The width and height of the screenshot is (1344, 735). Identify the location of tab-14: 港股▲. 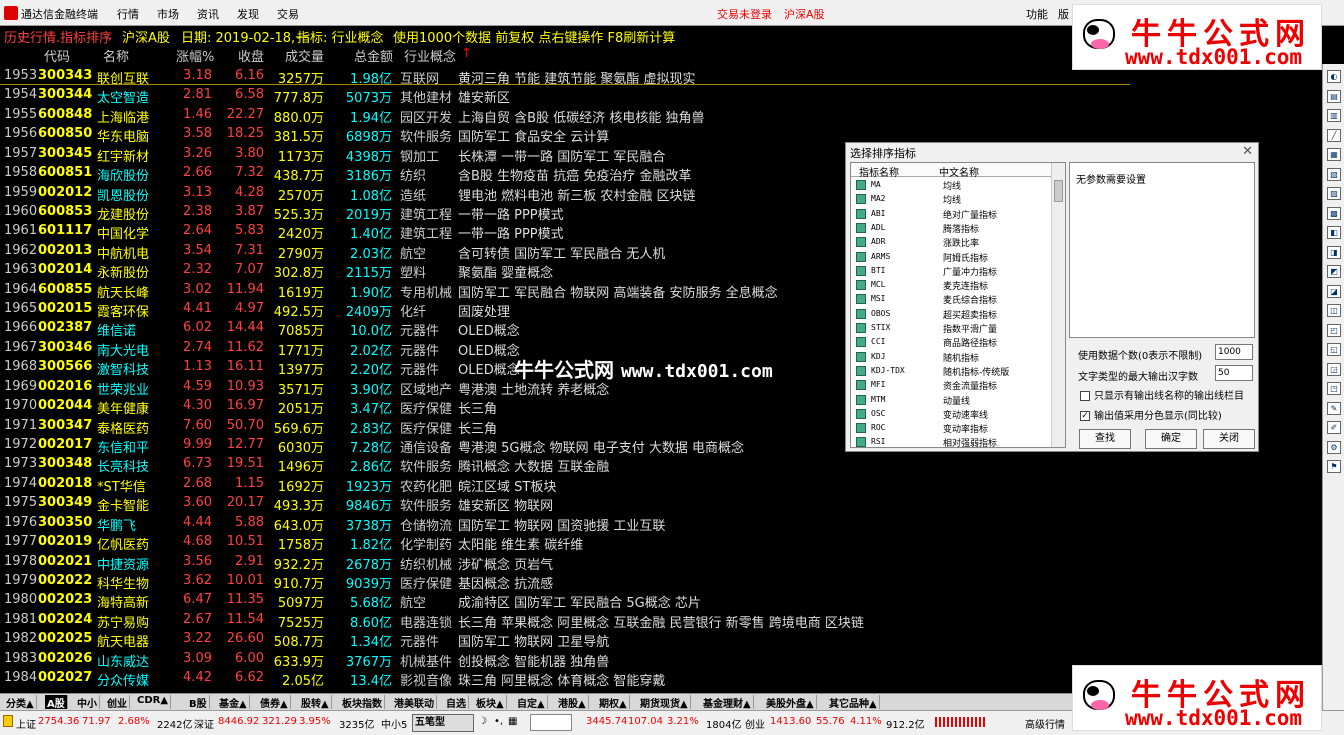
(572, 702).